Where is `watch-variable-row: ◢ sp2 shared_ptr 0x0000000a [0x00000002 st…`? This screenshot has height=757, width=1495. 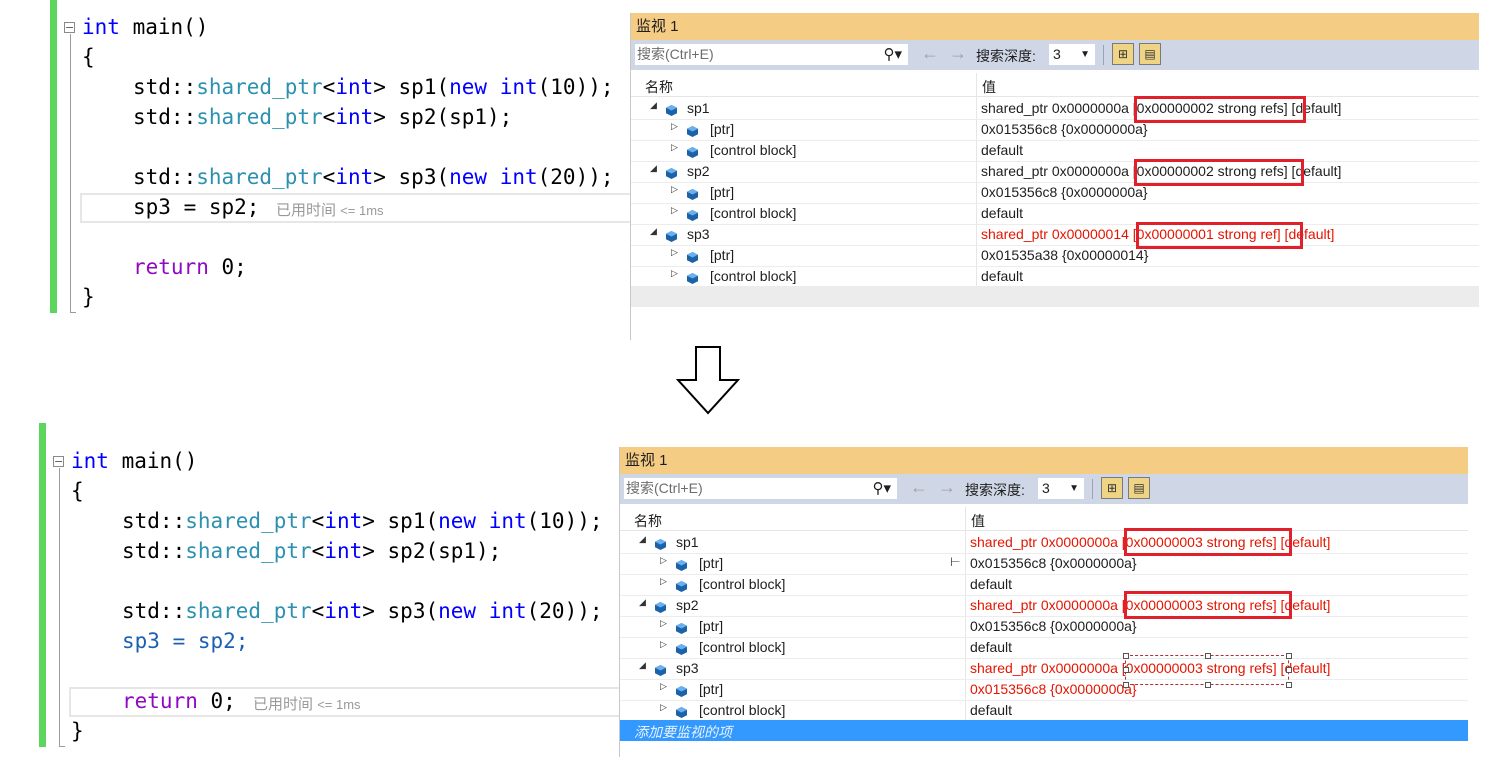 watch-variable-row: ◢ sp2 shared_ptr 0x0000000a [0x00000002 st… is located at coordinates (1055, 172).